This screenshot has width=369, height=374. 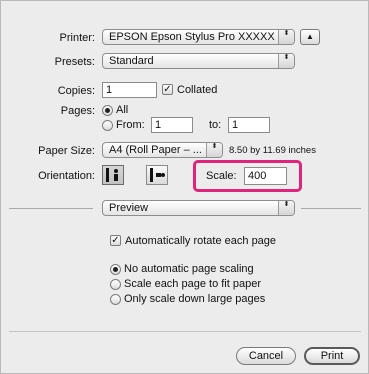 I want to click on orientation-label: Orientation:, so click(x=66, y=176).